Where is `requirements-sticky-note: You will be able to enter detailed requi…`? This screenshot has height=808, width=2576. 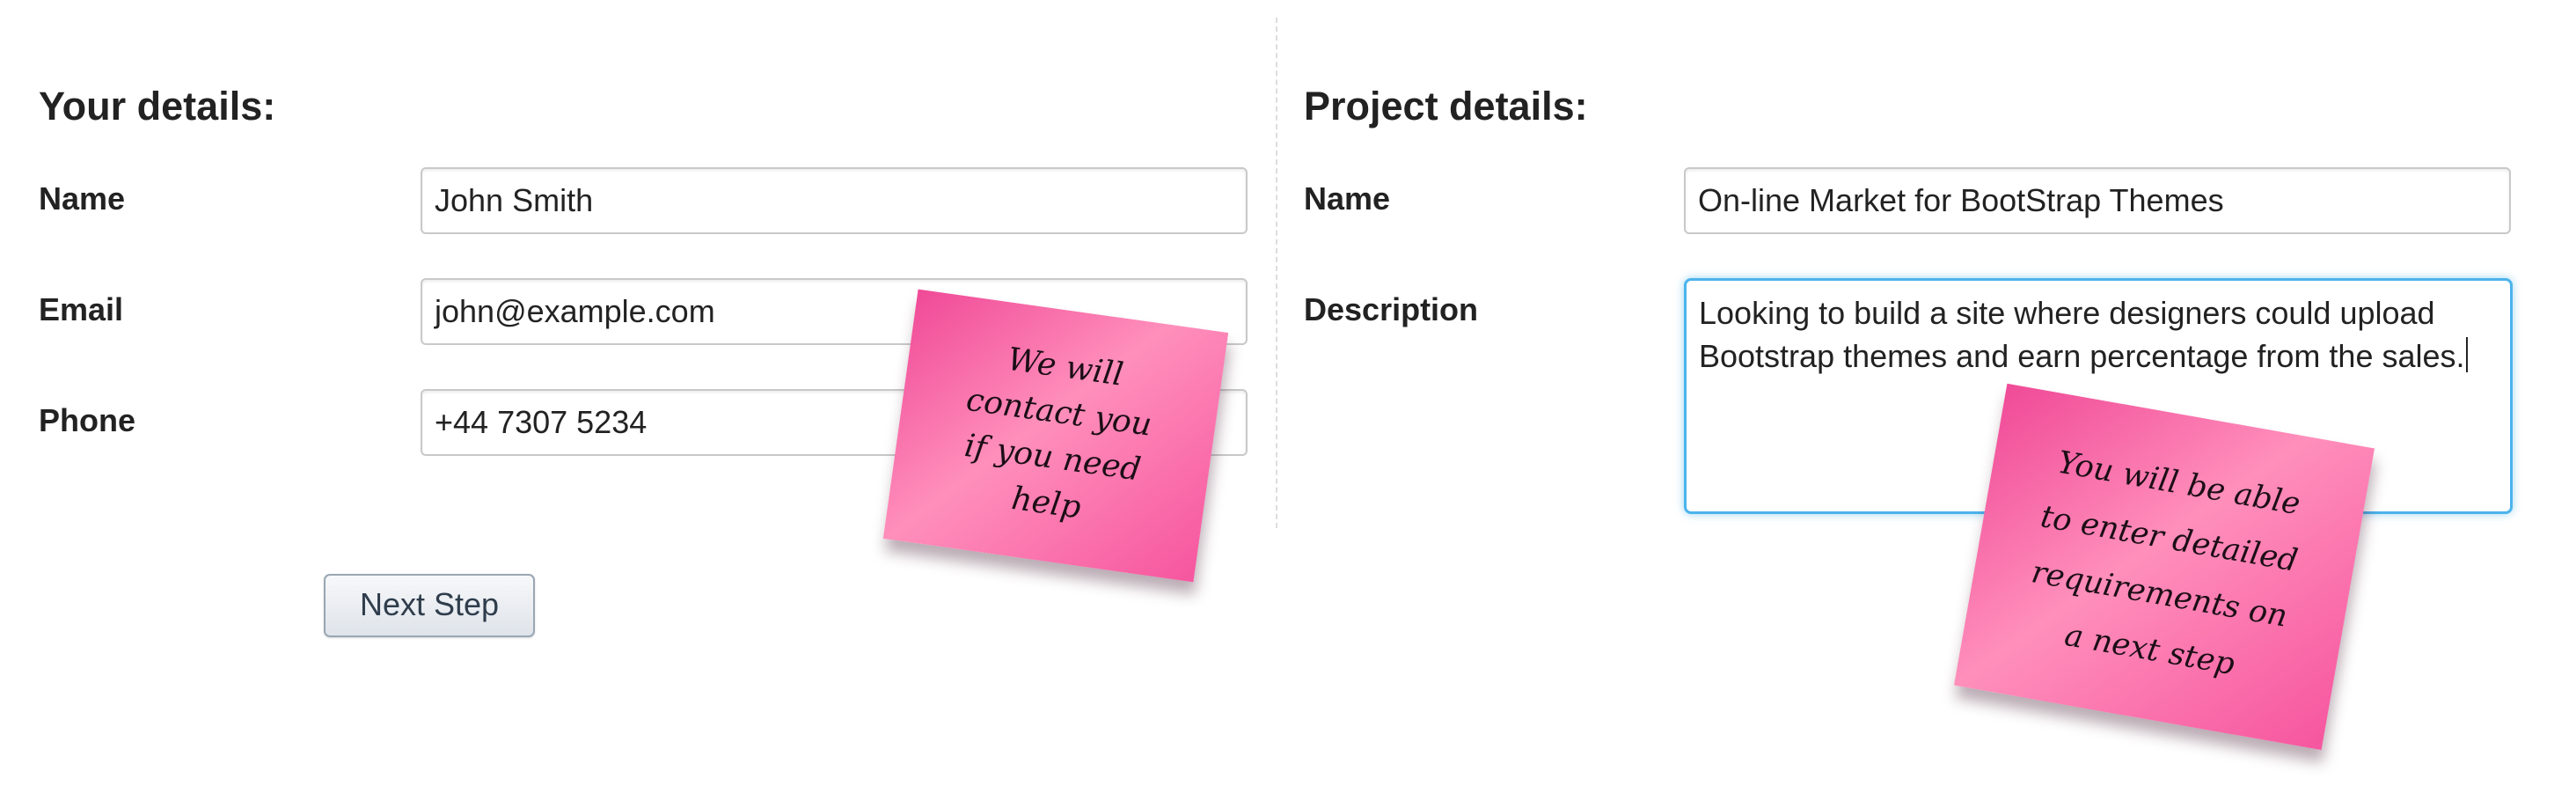
requirements-sticky-note: You will be able to enter detailed requi… is located at coordinates (2164, 567).